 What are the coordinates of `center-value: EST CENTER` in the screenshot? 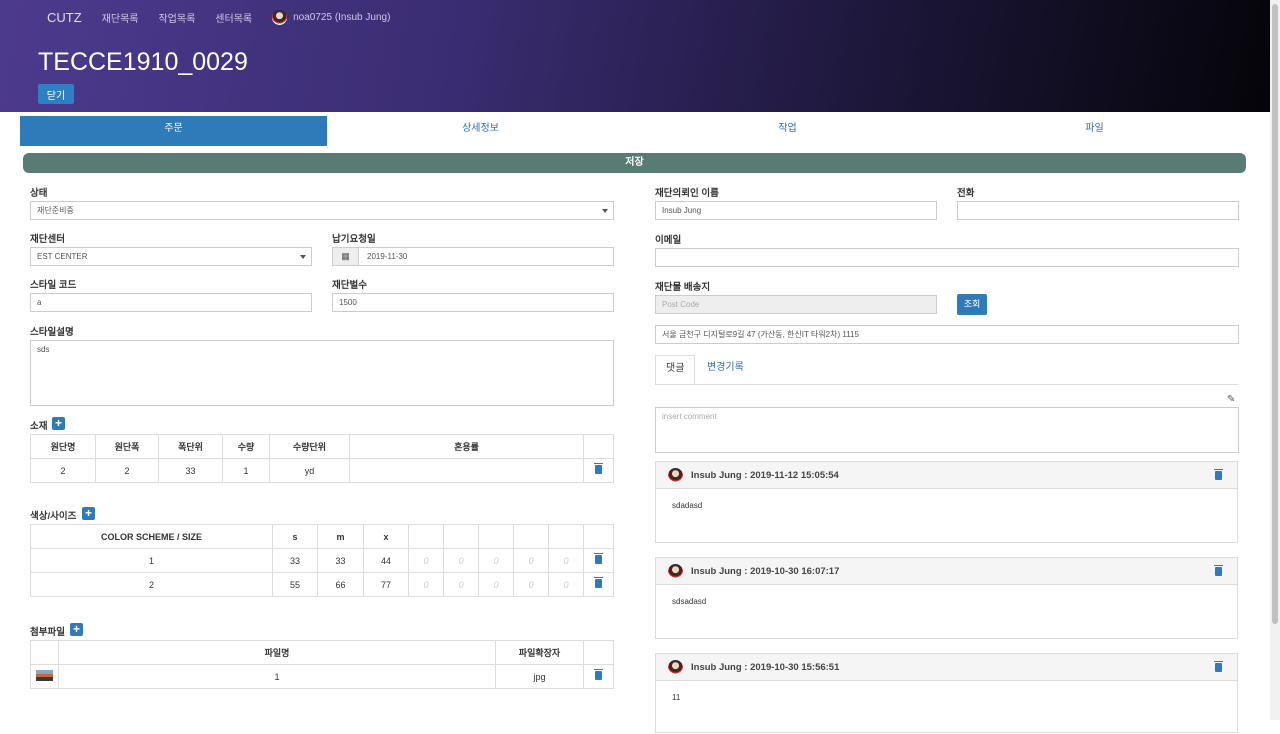 It's located at (62, 256).